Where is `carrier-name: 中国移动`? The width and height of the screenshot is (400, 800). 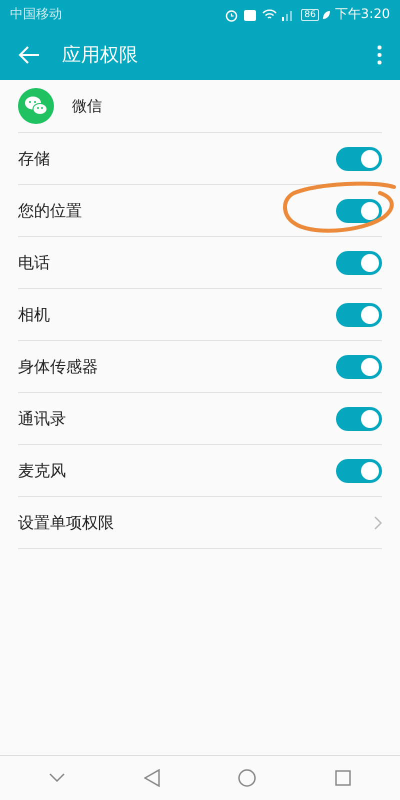
carrier-name: 中国移动 is located at coordinates (36, 15).